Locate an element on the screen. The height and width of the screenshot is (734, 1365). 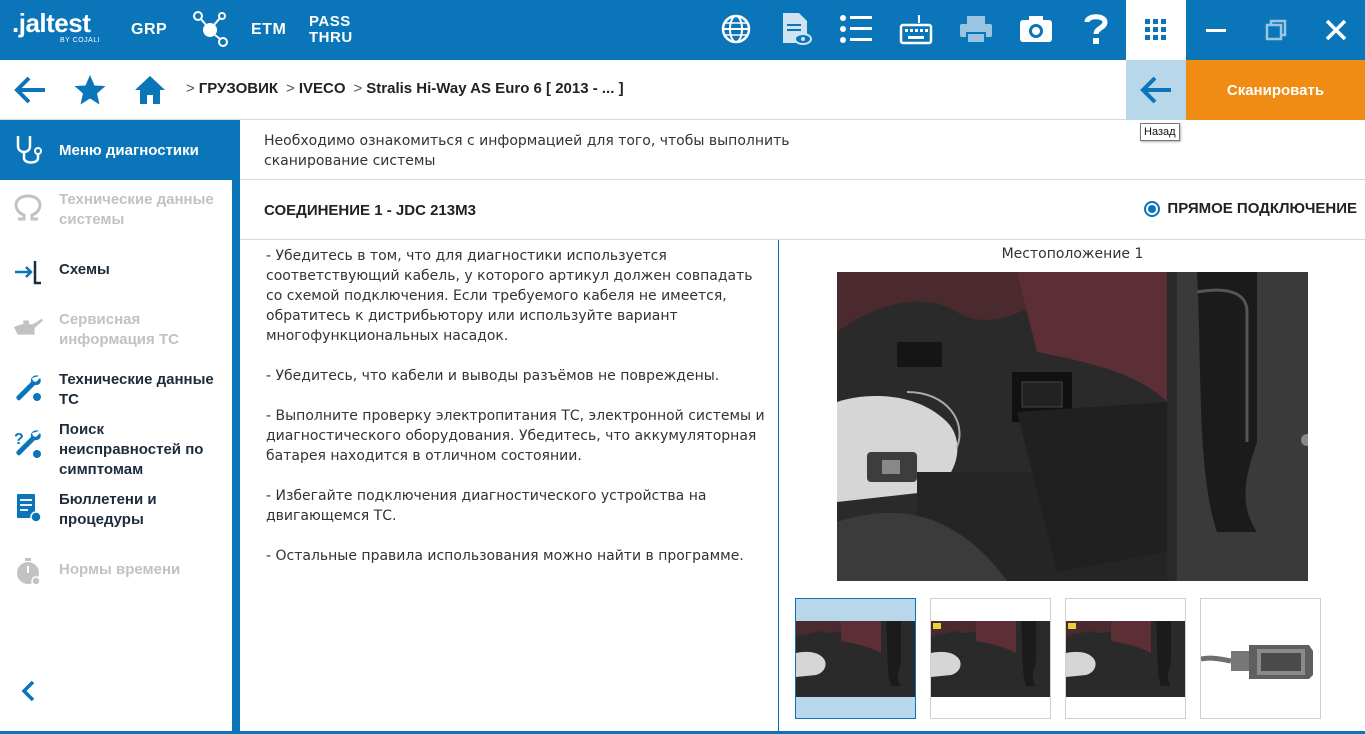
document-view-icon is located at coordinates (796, 29).